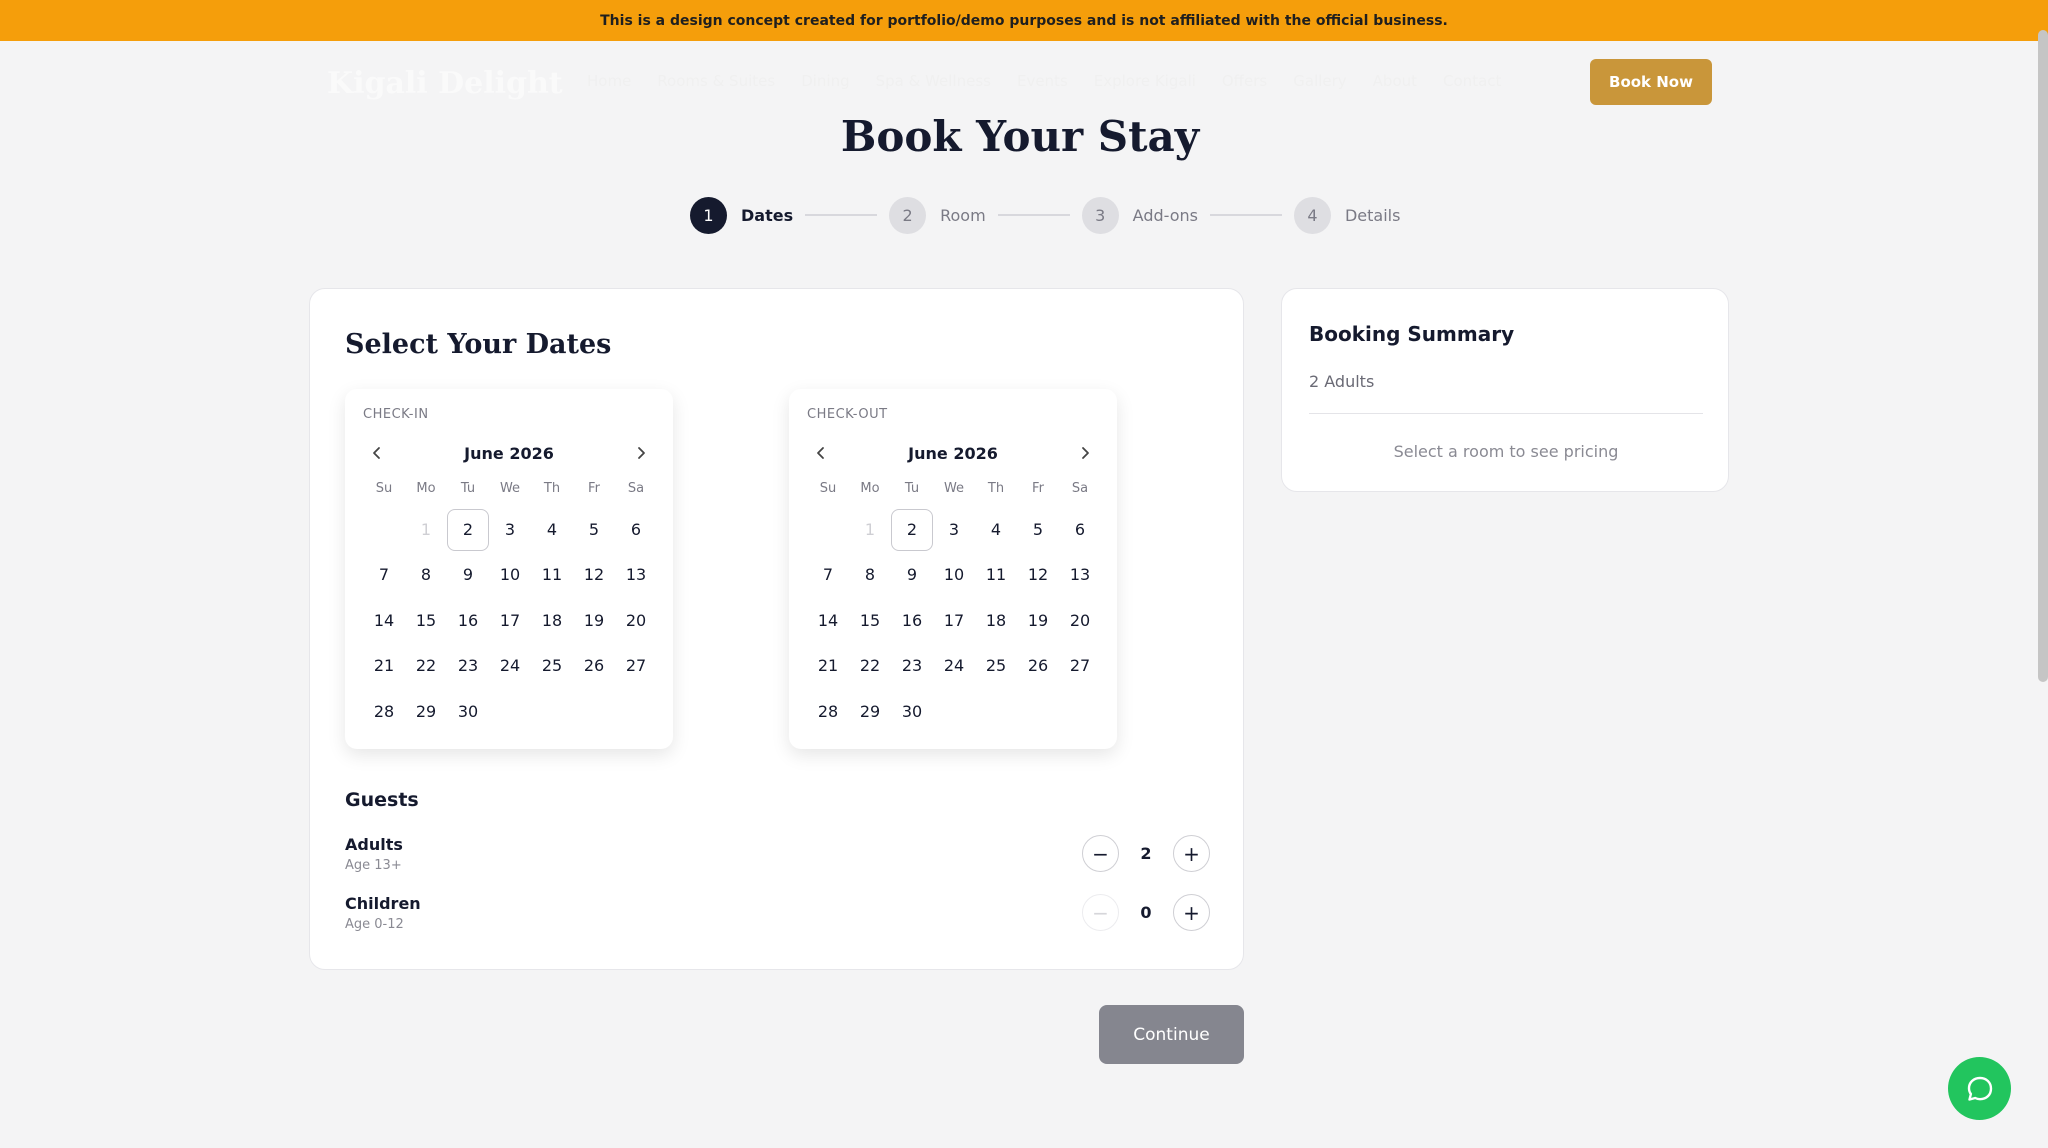 This screenshot has width=2048, height=1148. Describe the element at coordinates (1165, 215) in the screenshot. I see `step-label: Add-ons` at that location.